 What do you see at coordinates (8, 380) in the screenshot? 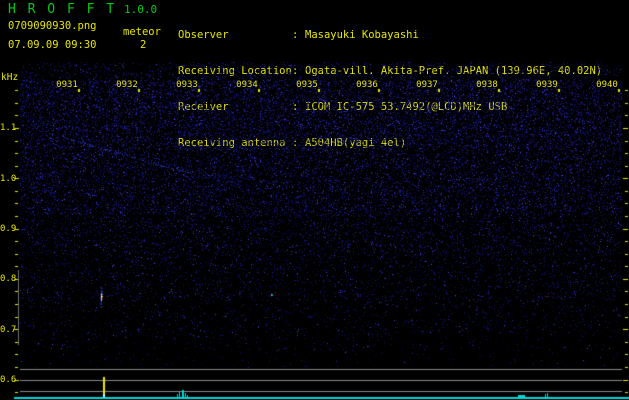
I see `y-axis-label-0.6: 0.6` at bounding box center [8, 380].